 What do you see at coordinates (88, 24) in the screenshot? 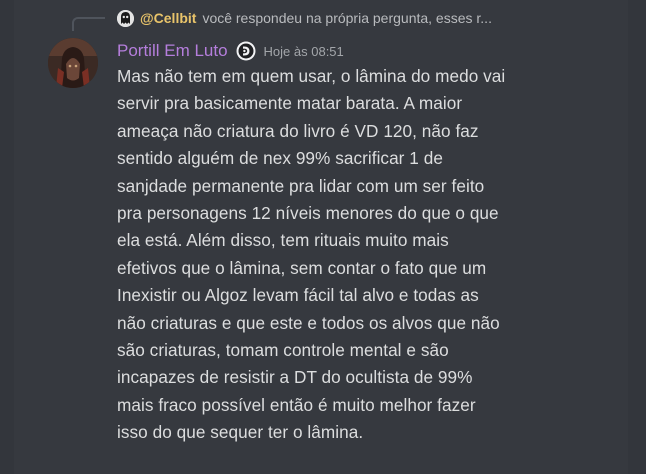
I see `reply-connector` at bounding box center [88, 24].